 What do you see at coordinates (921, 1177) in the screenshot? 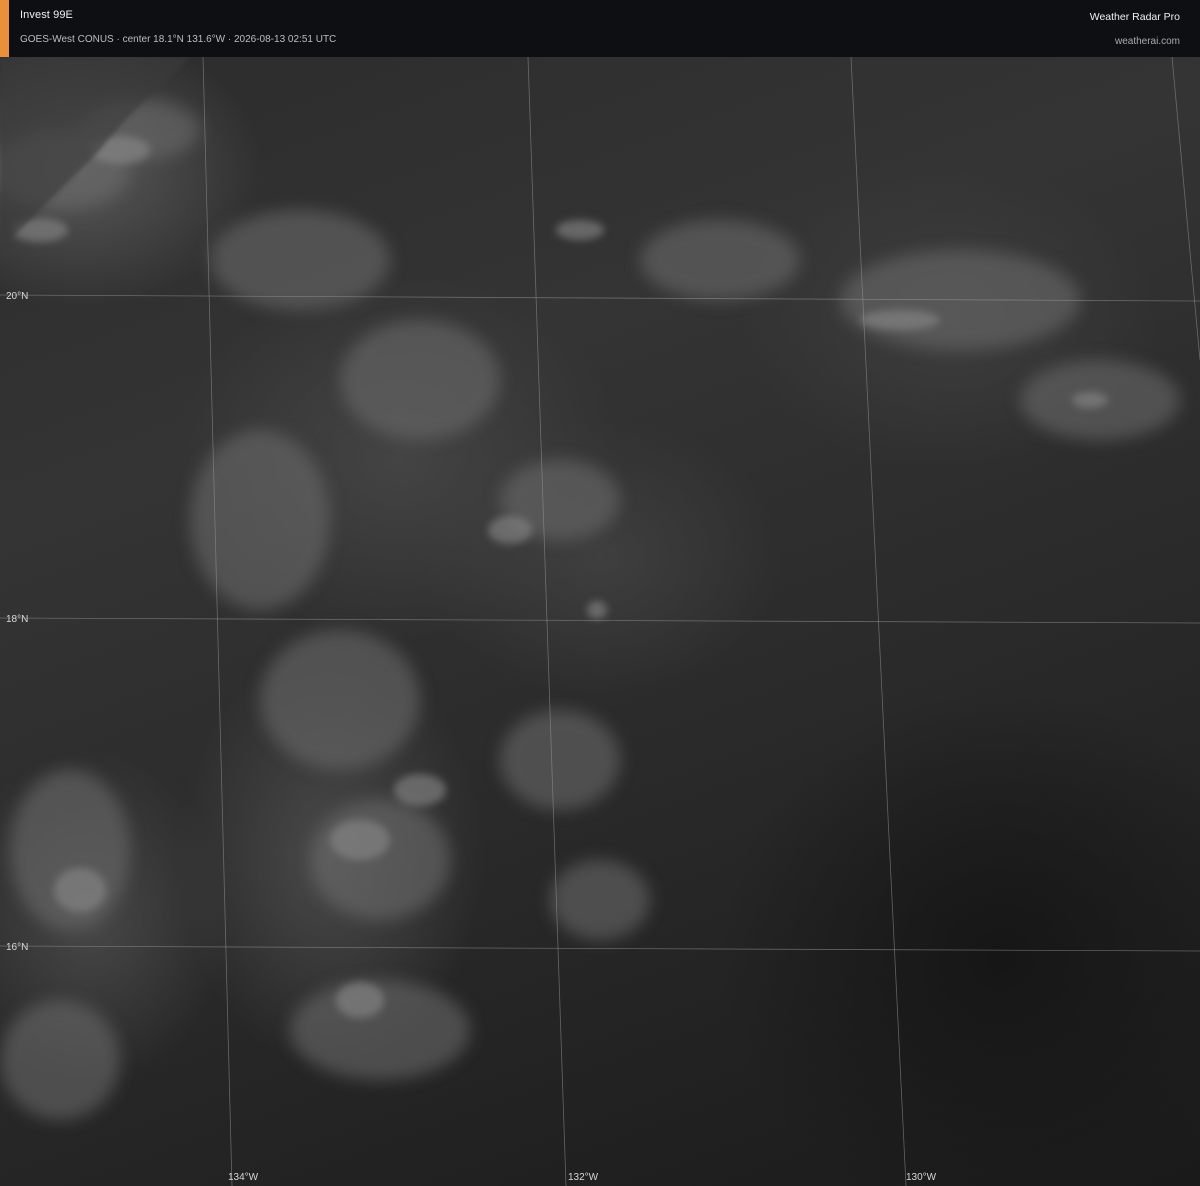
I see `lon-label-130w: 130°W` at bounding box center [921, 1177].